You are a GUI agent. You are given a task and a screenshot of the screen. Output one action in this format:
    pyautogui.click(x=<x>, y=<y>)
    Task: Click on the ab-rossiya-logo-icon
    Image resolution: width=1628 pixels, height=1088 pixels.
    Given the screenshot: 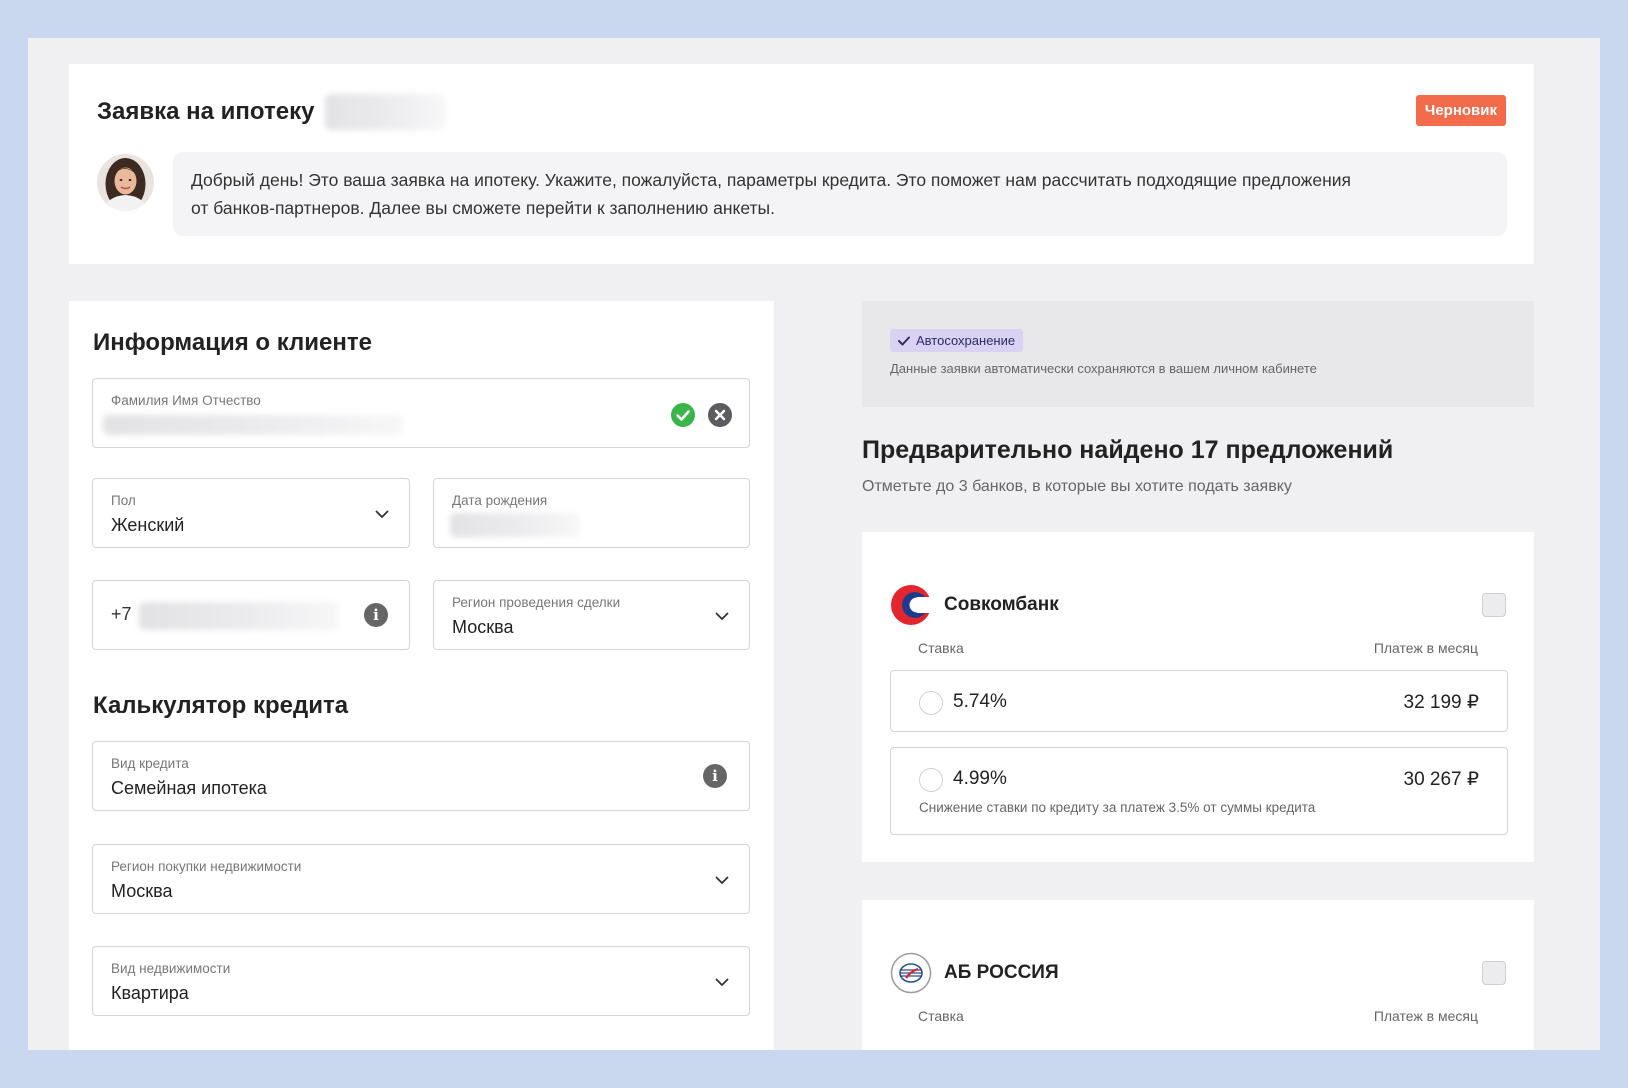 What is the action you would take?
    pyautogui.click(x=911, y=973)
    